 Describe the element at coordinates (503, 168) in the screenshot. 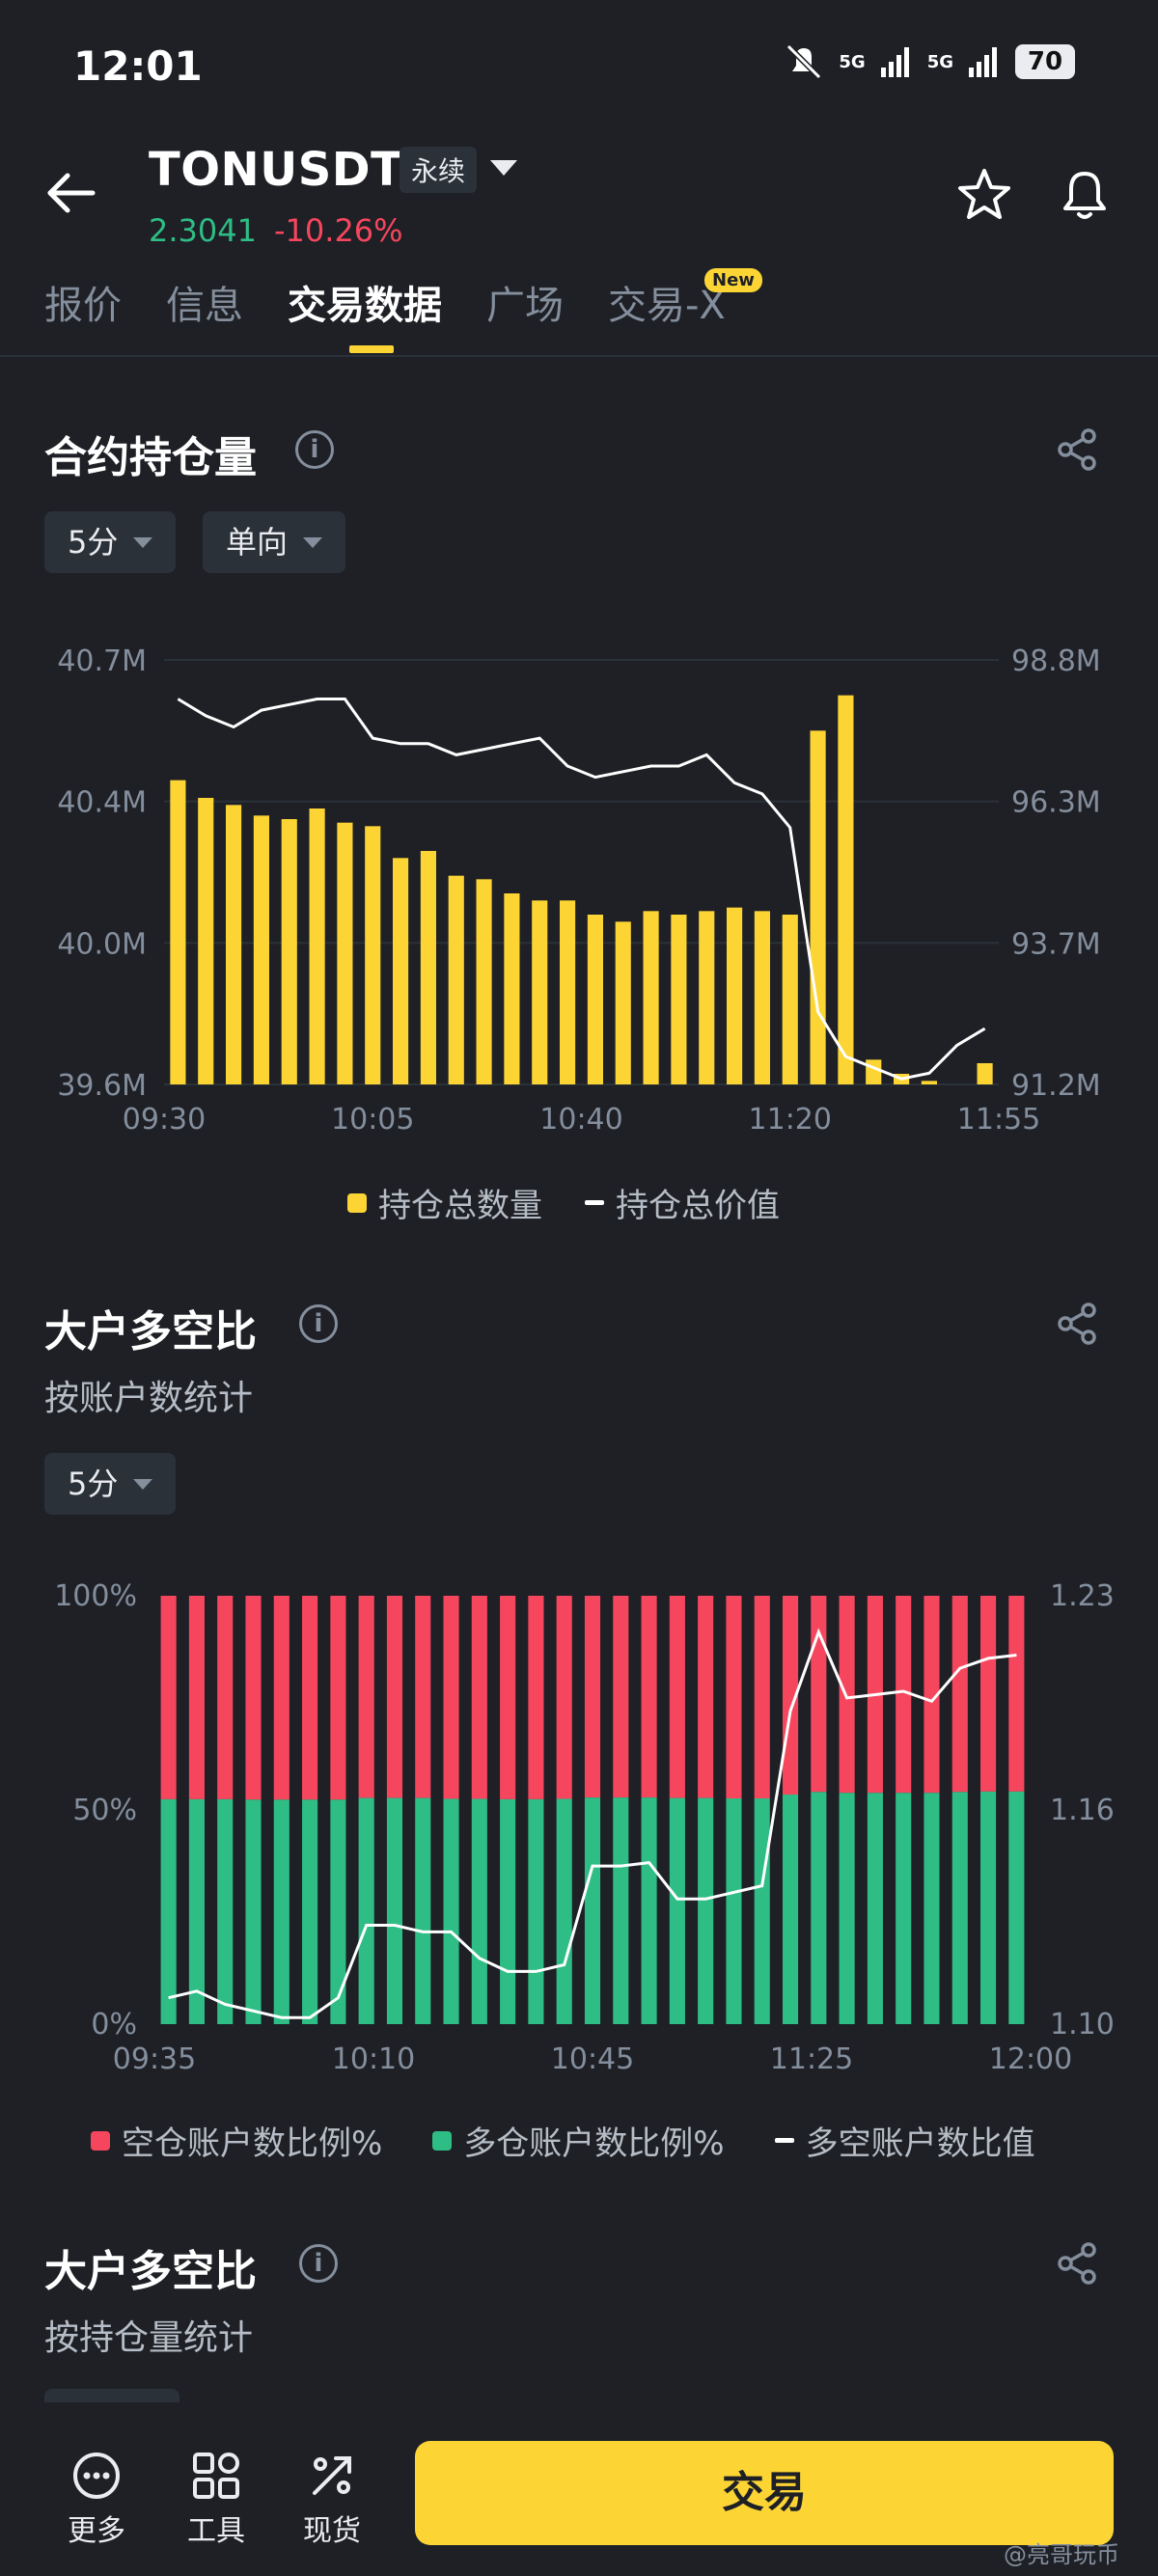

I see `symbol-dropdown-icon` at that location.